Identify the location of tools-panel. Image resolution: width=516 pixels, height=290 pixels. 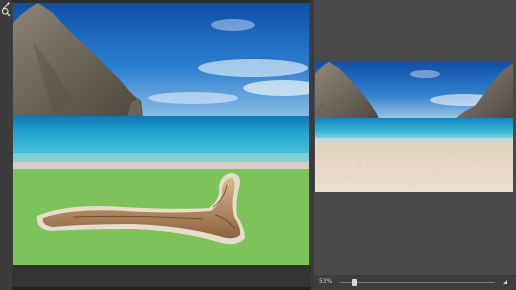
(6, 145).